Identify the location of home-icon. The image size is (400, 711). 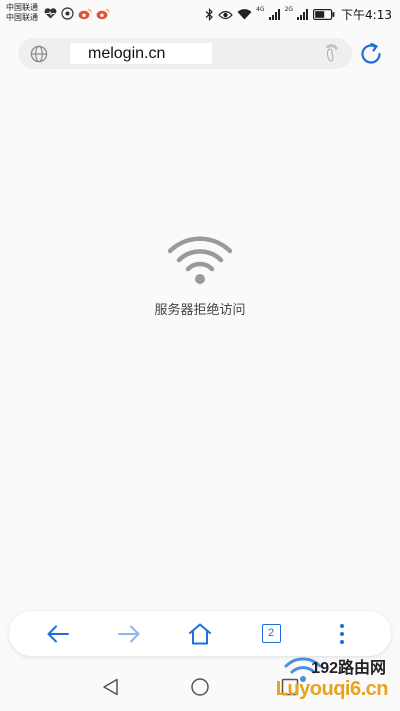
(200, 633).